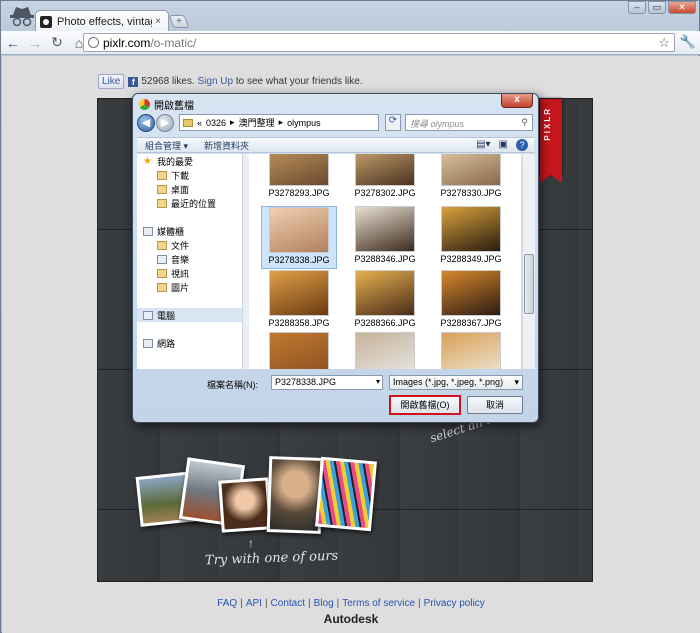  What do you see at coordinates (232, 385) in the screenshot?
I see `filename-label: 檔案名稱(N):` at bounding box center [232, 385].